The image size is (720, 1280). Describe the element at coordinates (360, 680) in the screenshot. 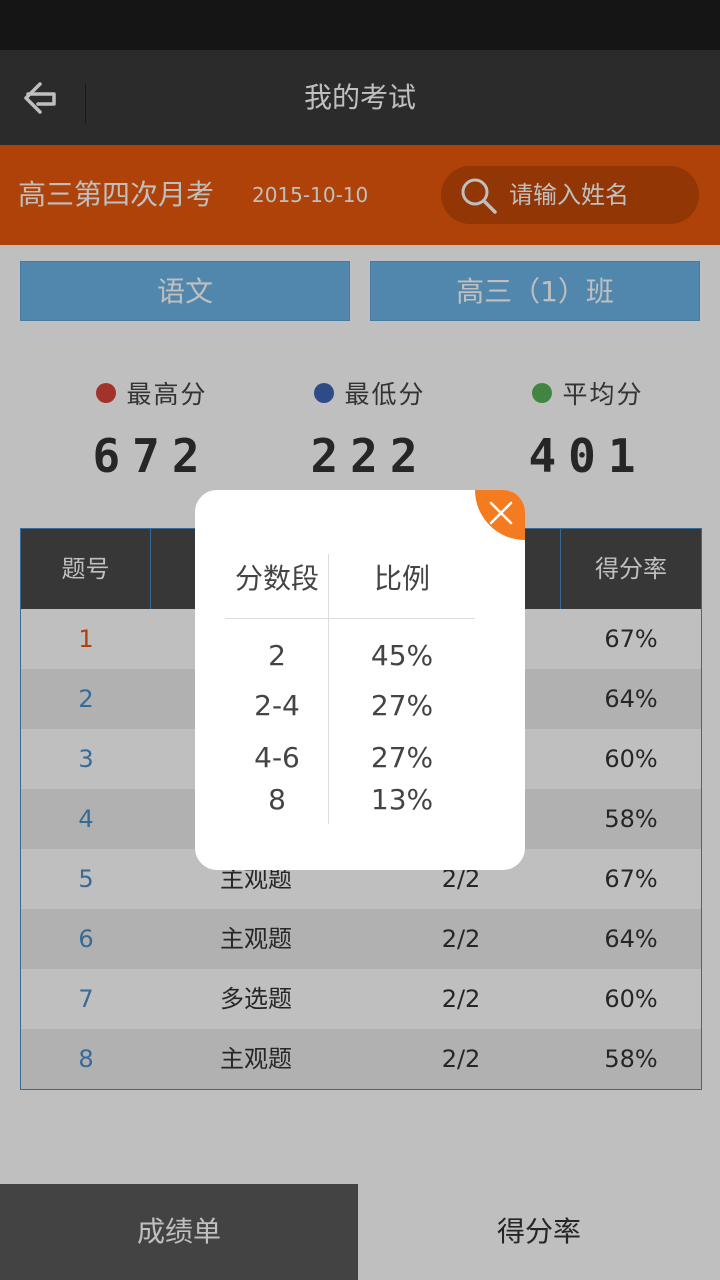

I see `score-distribution-modal: 分数段 比例 2 45% 2-4 27% 4-6 27% 8 13%` at that location.